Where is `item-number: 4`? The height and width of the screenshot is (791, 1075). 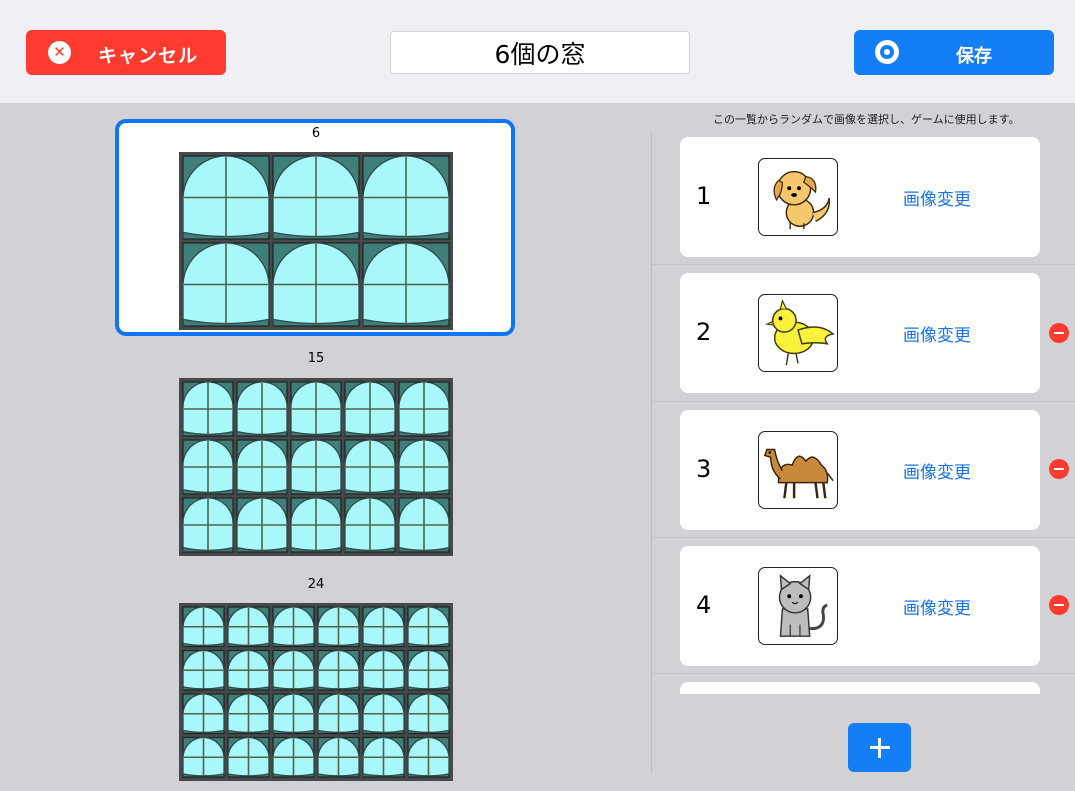 item-number: 4 is located at coordinates (704, 605).